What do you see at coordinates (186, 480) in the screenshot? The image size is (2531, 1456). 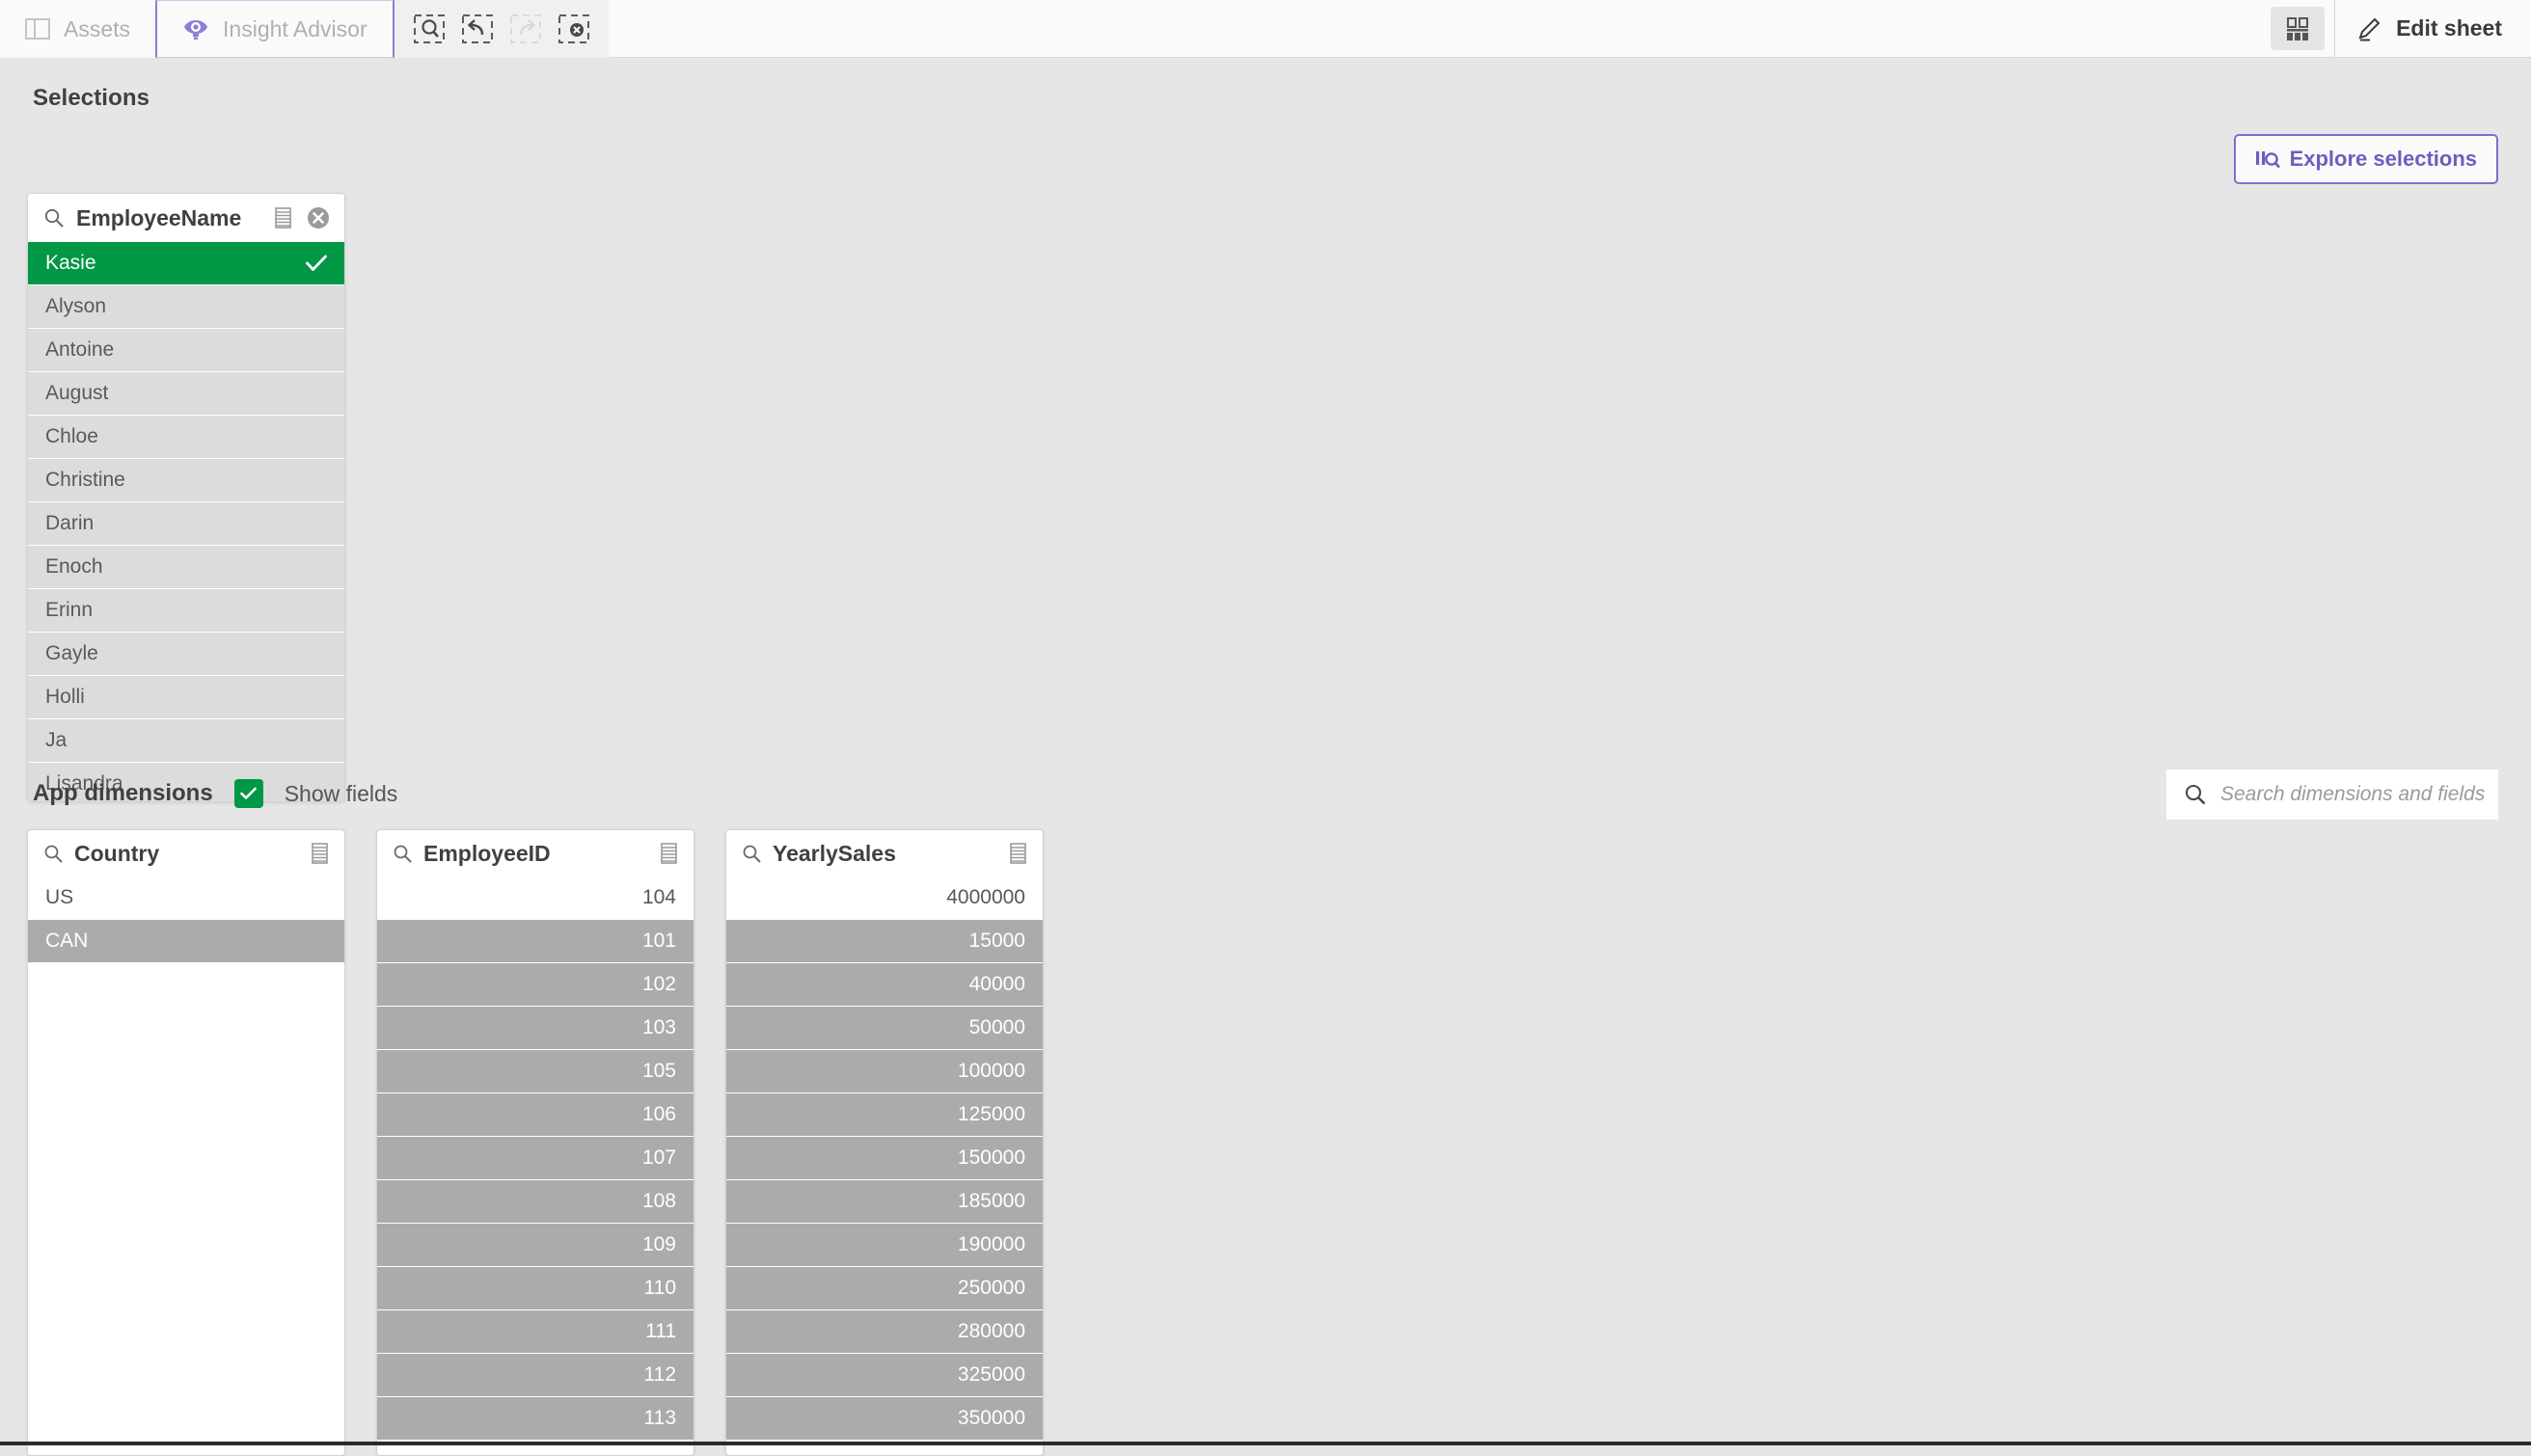 I see `selection-value-row: Christine` at bounding box center [186, 480].